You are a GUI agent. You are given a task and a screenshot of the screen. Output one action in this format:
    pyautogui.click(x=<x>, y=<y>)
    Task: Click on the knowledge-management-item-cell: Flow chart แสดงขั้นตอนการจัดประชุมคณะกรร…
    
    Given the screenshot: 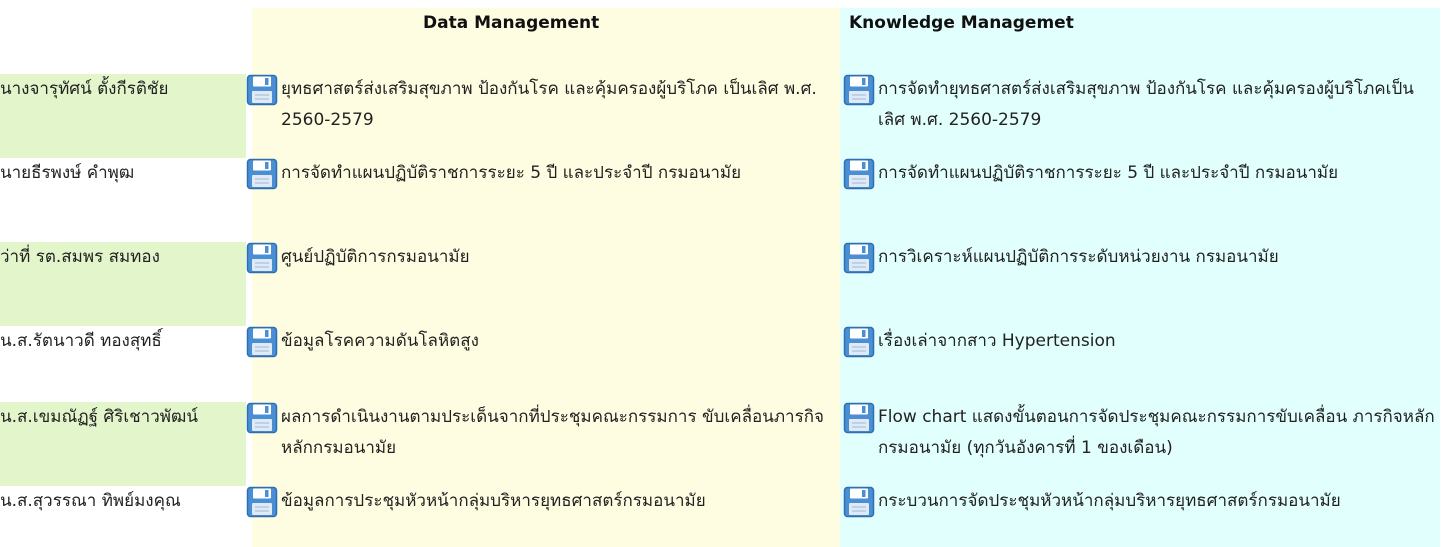 What is the action you would take?
    pyautogui.click(x=1140, y=444)
    